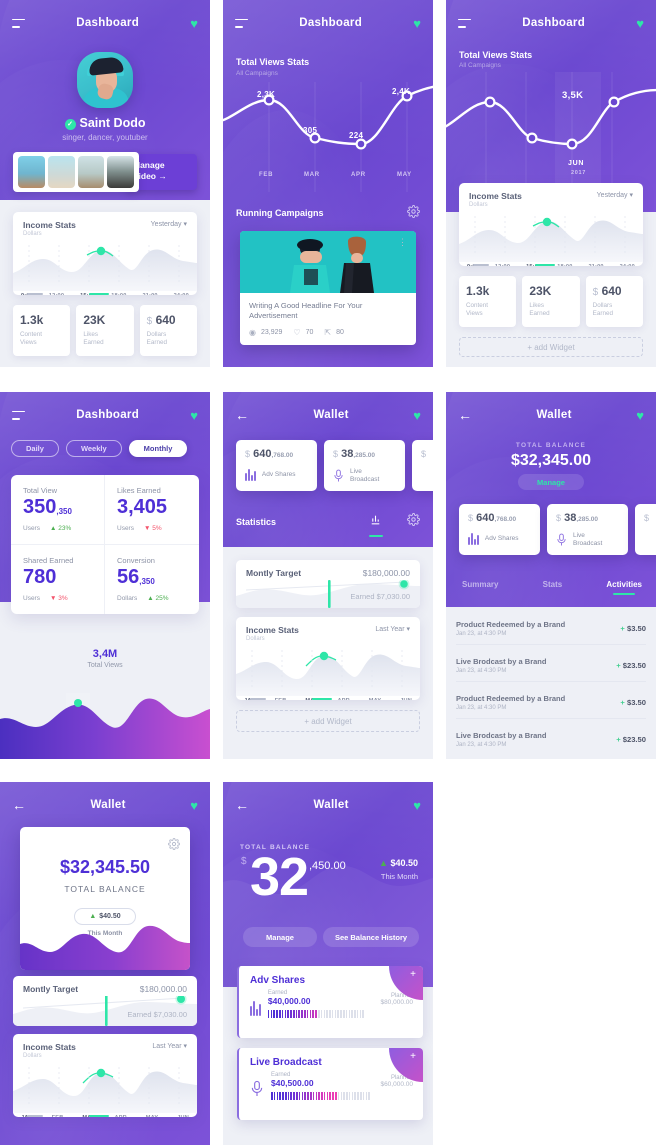 The image size is (658, 1145). I want to click on stat-value: 23K, so click(540, 291).